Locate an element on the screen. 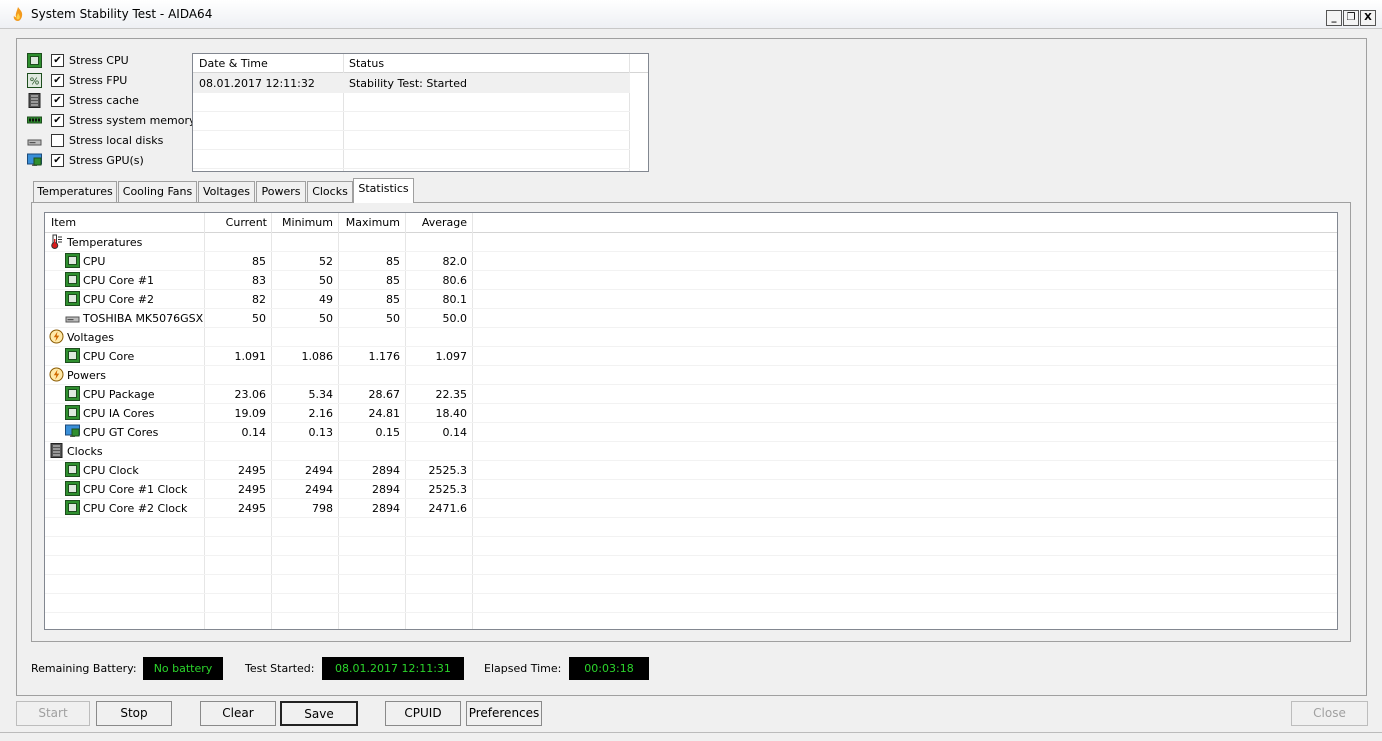 The height and width of the screenshot is (741, 1382). cell-item: CPU Core is located at coordinates (109, 356).